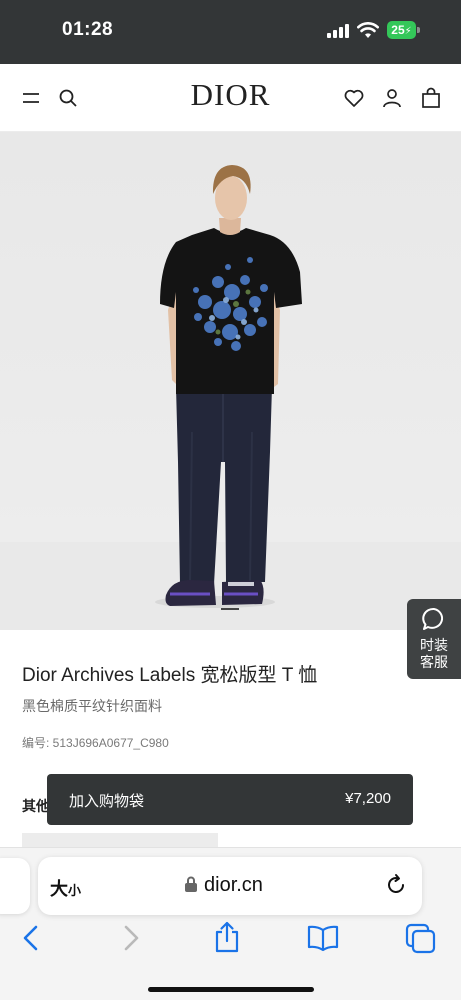 Image resolution: width=461 pixels, height=1000 pixels. What do you see at coordinates (398, 30) in the screenshot?
I see `battery-level: 25` at bounding box center [398, 30].